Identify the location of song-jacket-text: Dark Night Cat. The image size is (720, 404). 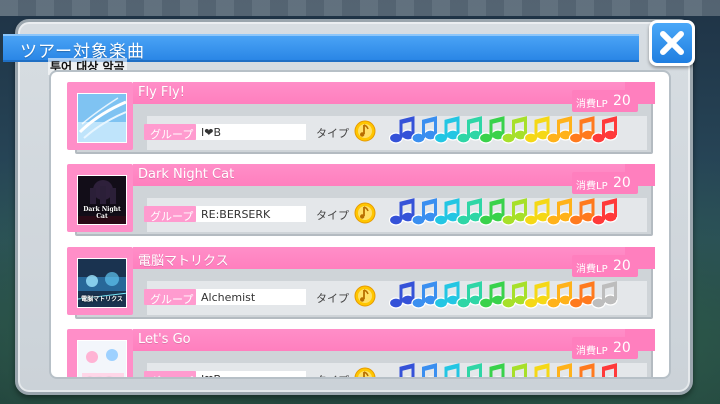
(102, 213).